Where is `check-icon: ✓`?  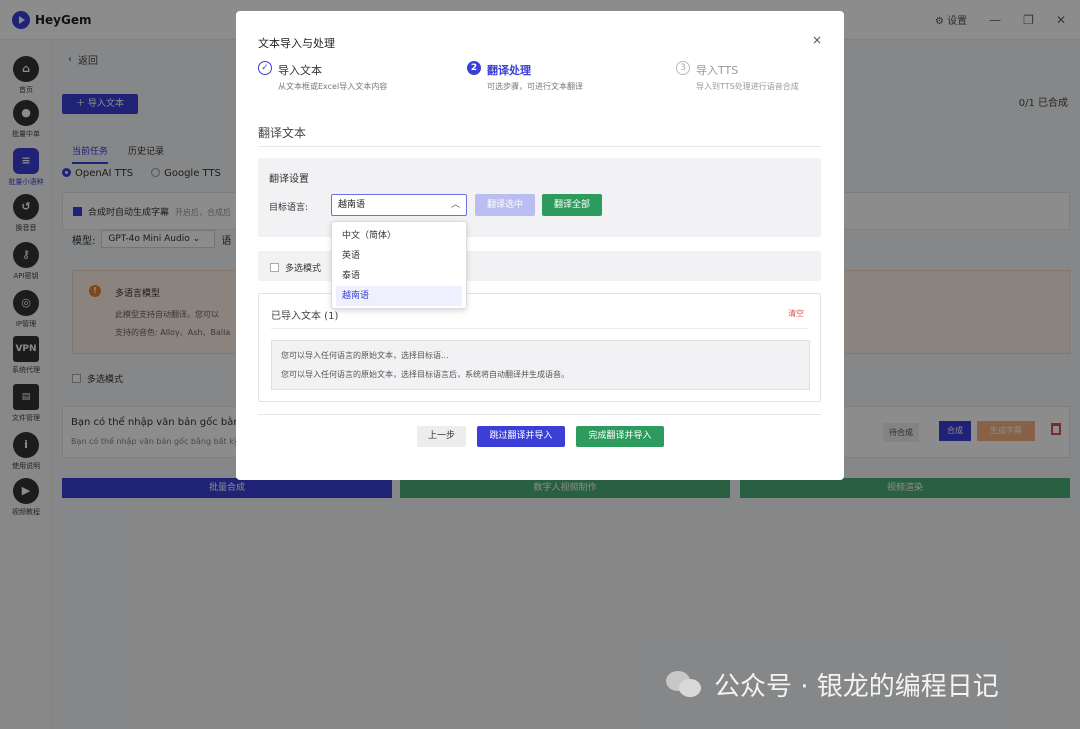
check-icon: ✓ is located at coordinates (265, 68).